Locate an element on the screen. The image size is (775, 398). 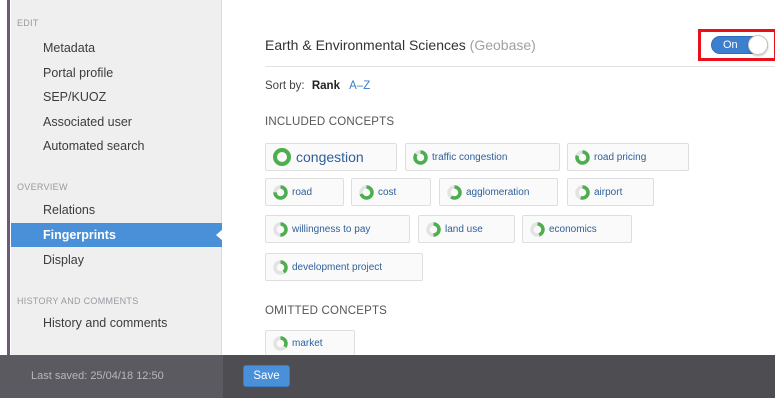
concept-label: land use is located at coordinates (464, 229).